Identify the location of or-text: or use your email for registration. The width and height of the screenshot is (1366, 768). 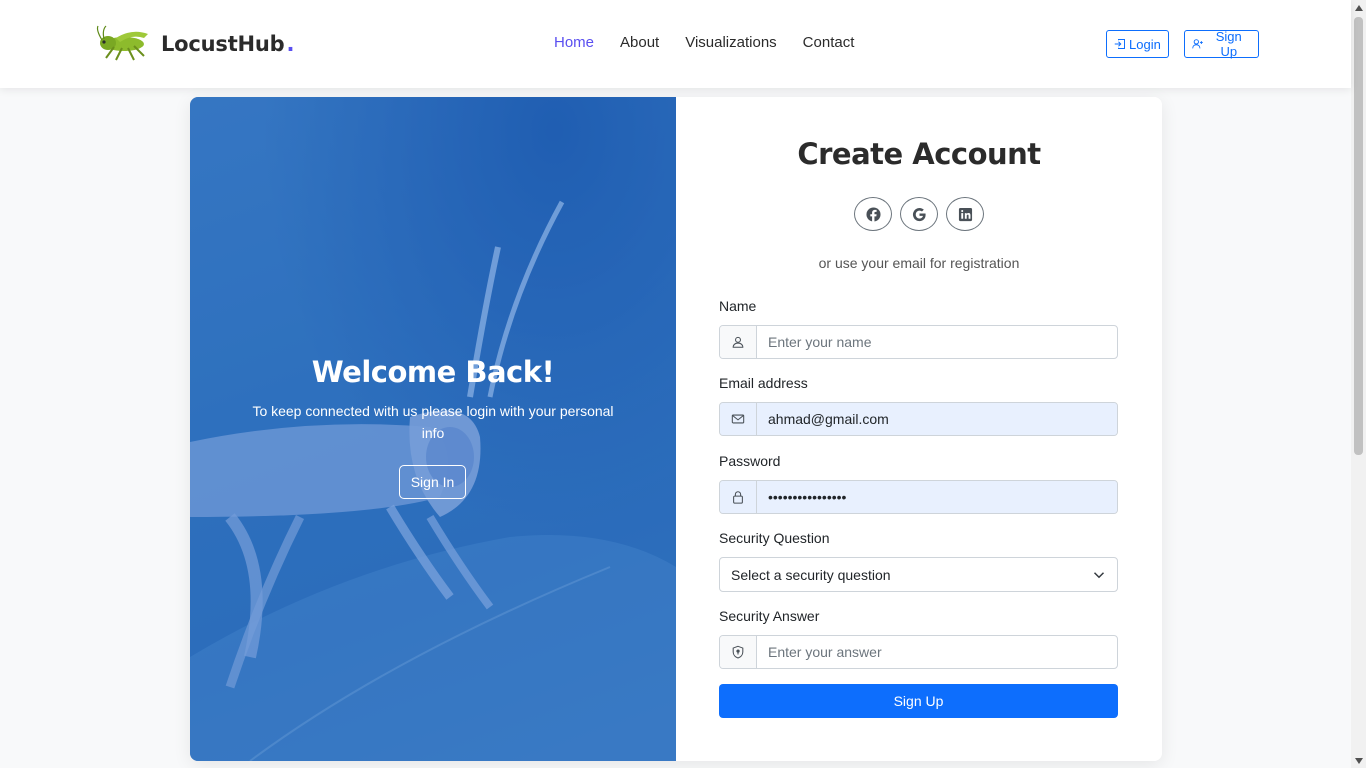
(919, 263).